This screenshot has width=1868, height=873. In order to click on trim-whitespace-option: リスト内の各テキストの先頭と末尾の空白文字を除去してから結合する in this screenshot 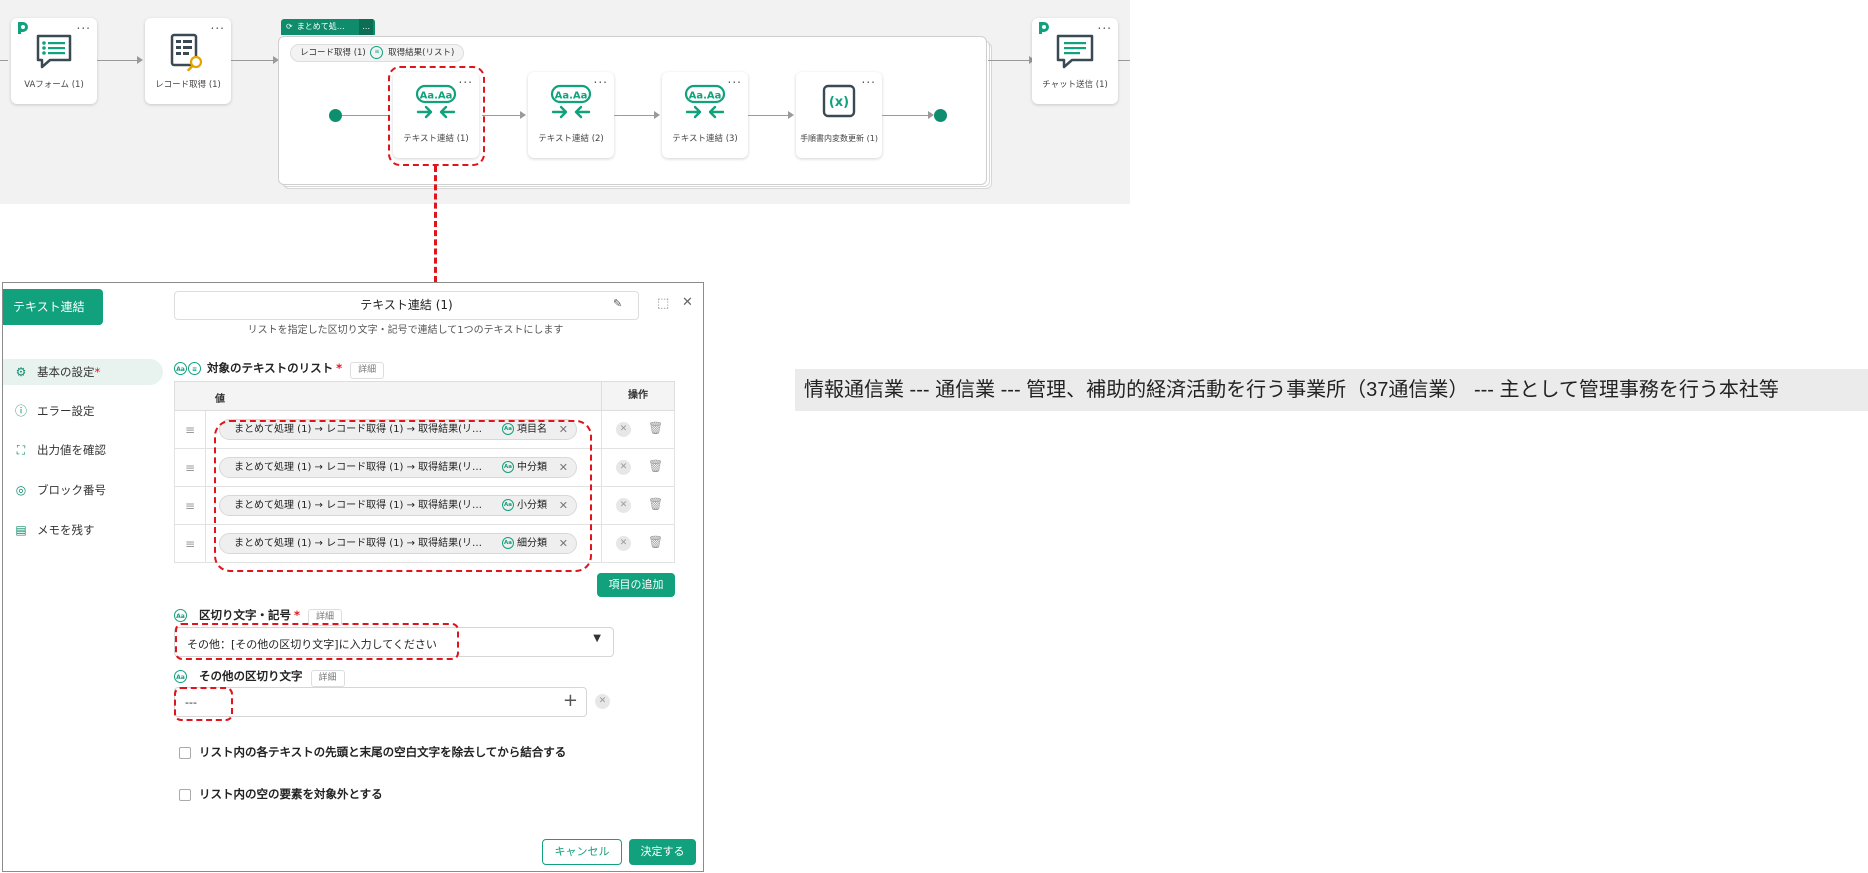, I will do `click(372, 752)`.